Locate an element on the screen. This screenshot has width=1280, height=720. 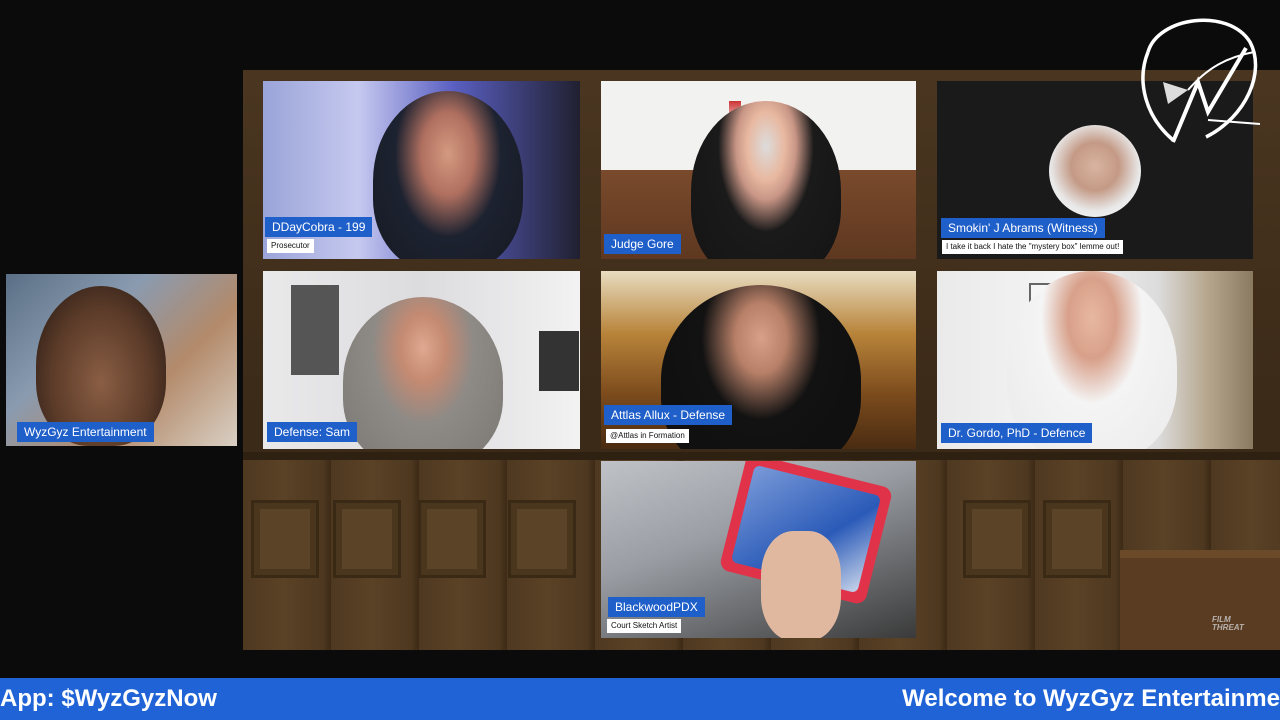
video-tile-gordo: Dr. Gordo, PhD - Defence is located at coordinates (1095, 360).